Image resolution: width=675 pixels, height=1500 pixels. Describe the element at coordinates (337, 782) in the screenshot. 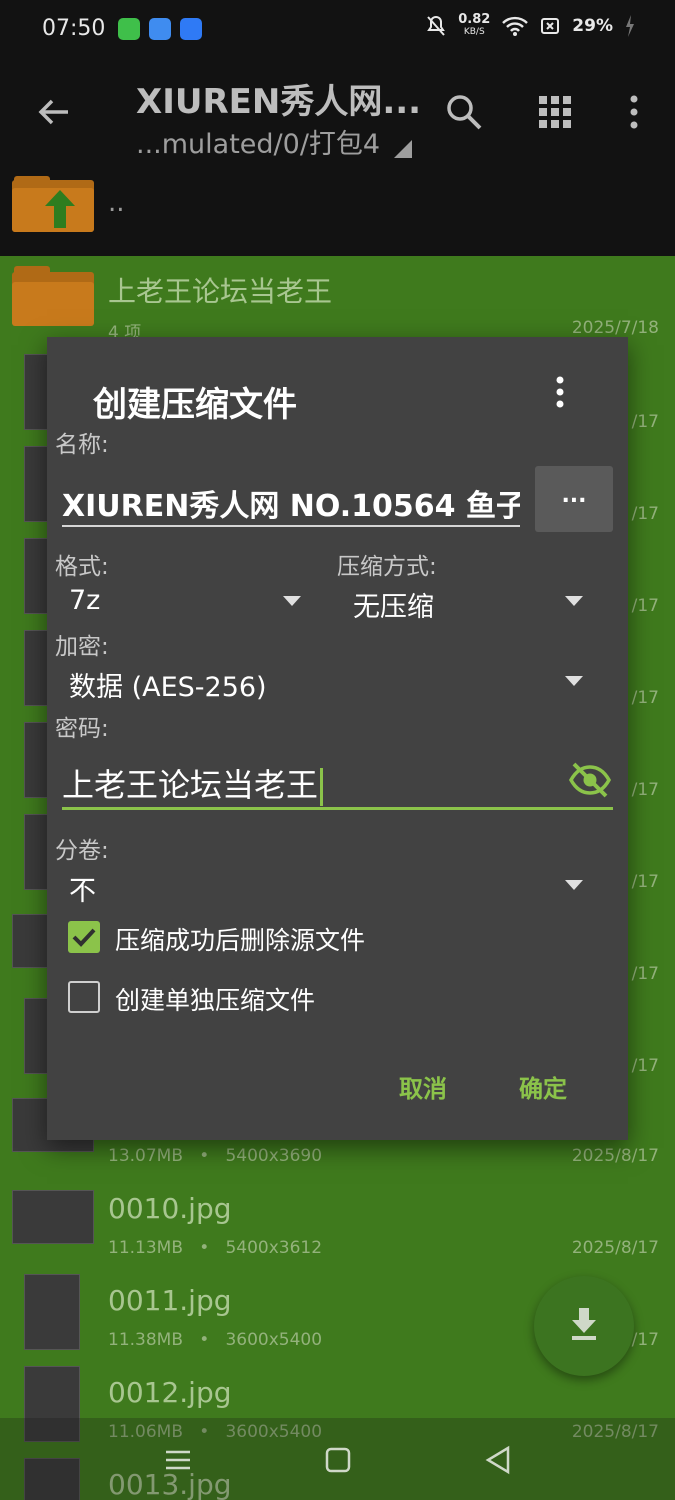

I see `password-field: 上老王论坛当老王` at that location.